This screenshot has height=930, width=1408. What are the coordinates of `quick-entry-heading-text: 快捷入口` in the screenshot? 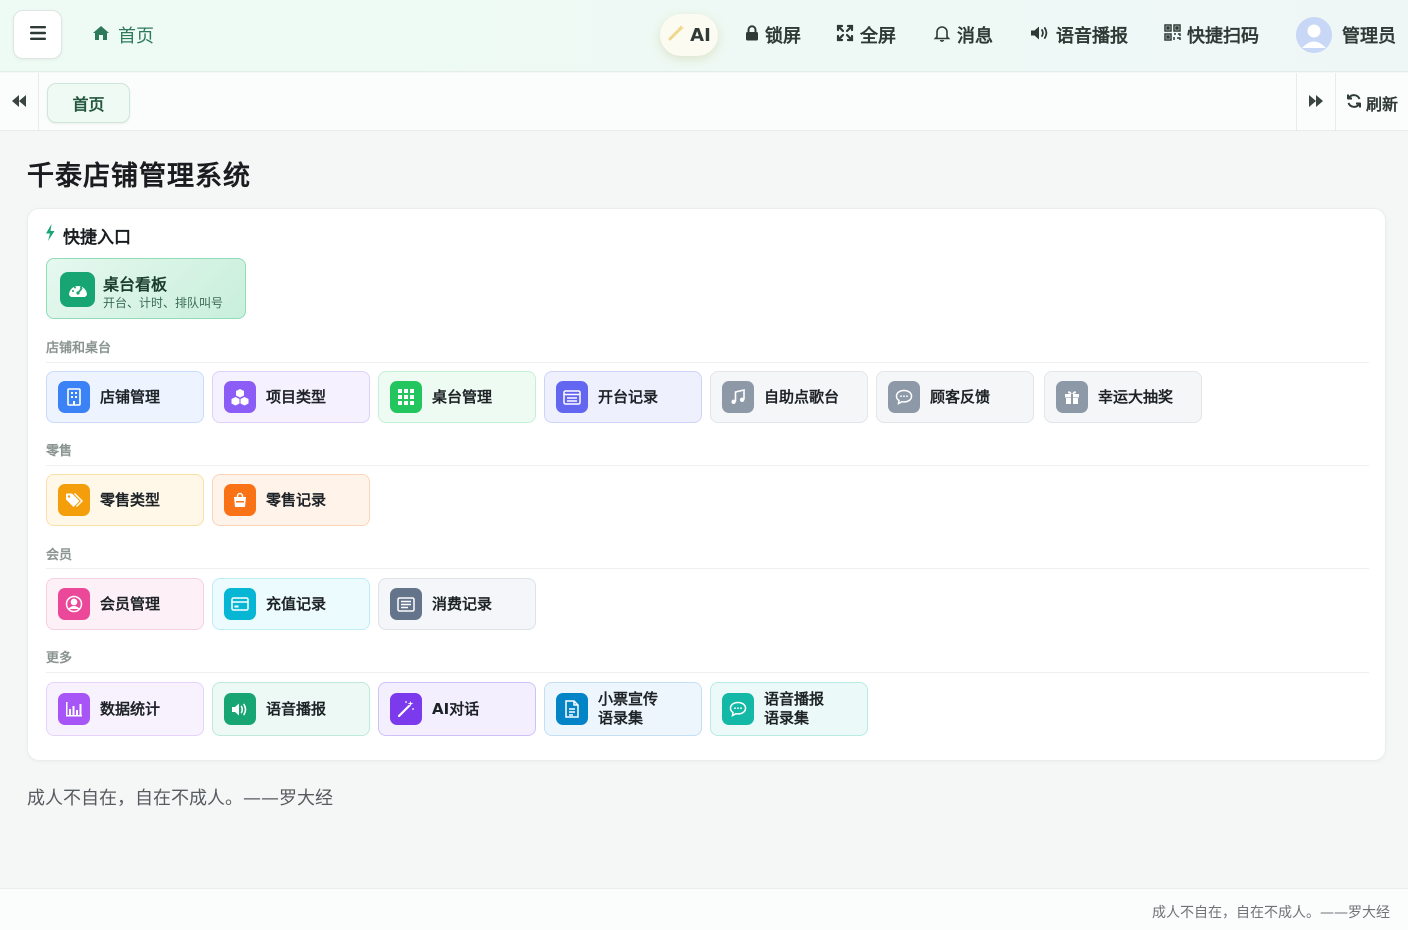 It's located at (97, 237).